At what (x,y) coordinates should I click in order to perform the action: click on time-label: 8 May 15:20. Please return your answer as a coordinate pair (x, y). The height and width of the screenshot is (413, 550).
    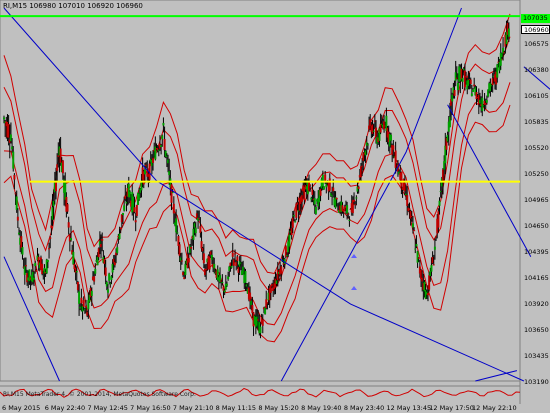
    Looking at the image, I should click on (278, 408).